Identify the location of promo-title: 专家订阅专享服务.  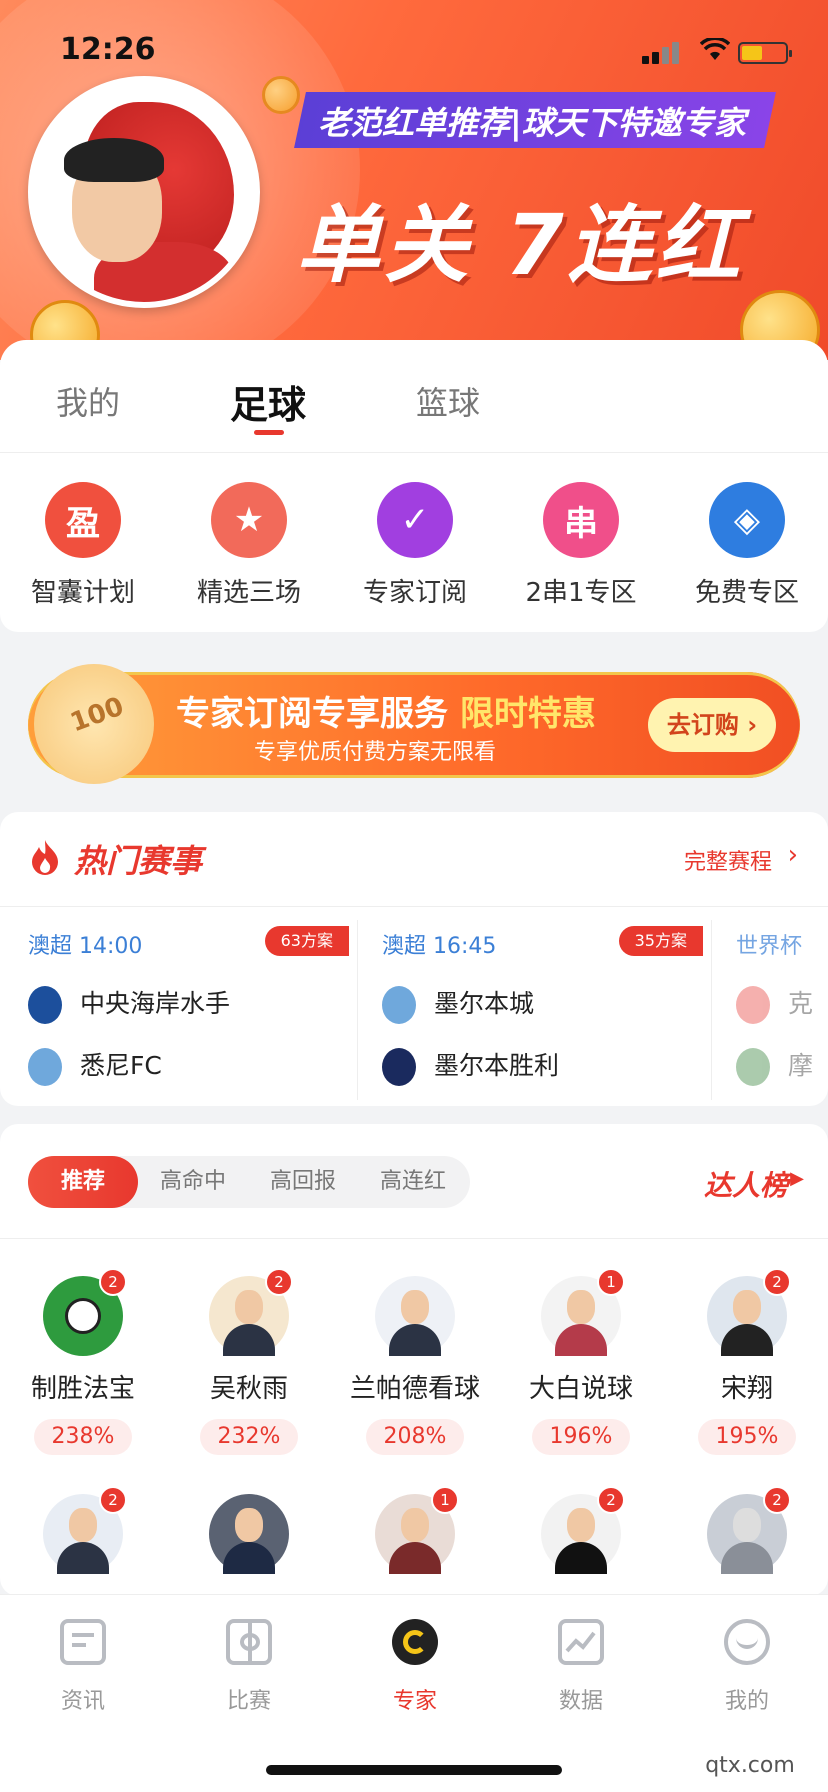
(312, 714).